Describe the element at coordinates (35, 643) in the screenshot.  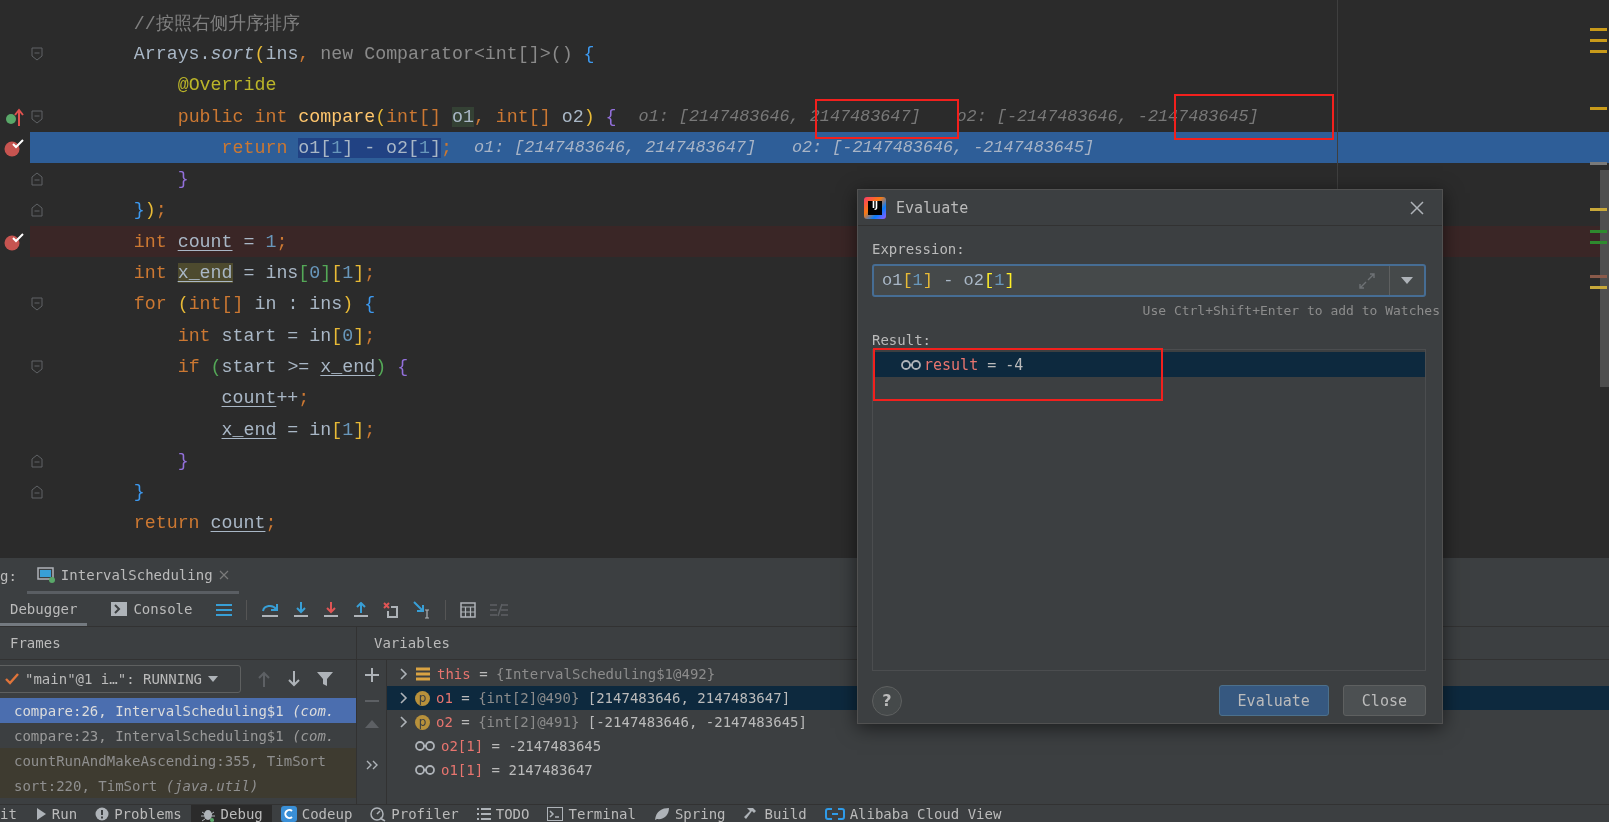
I see `panel-title: Frames` at that location.